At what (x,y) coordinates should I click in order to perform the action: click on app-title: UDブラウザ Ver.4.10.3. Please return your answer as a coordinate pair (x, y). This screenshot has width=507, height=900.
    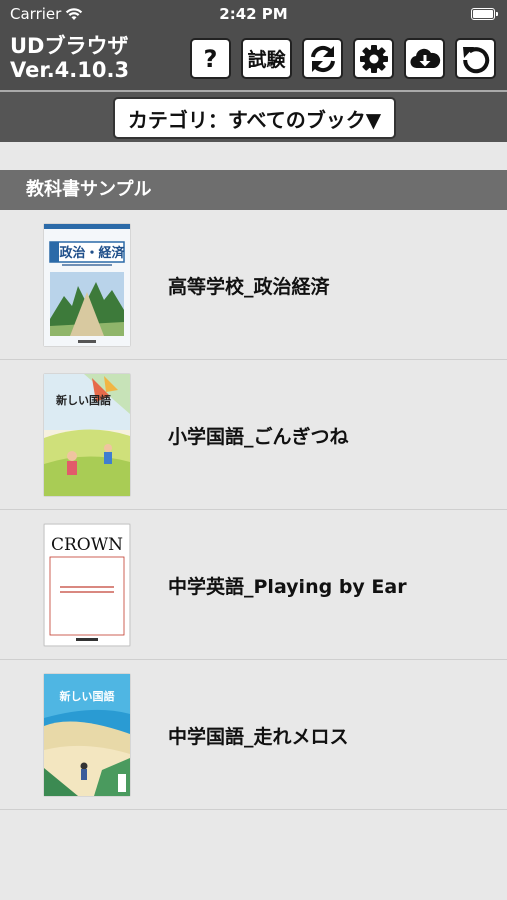
    Looking at the image, I should click on (69, 58).